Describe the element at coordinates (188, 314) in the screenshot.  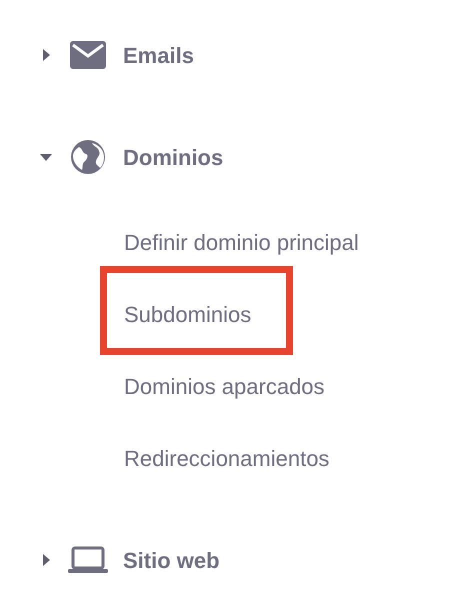
I see `submenu-item: Subdominios` at that location.